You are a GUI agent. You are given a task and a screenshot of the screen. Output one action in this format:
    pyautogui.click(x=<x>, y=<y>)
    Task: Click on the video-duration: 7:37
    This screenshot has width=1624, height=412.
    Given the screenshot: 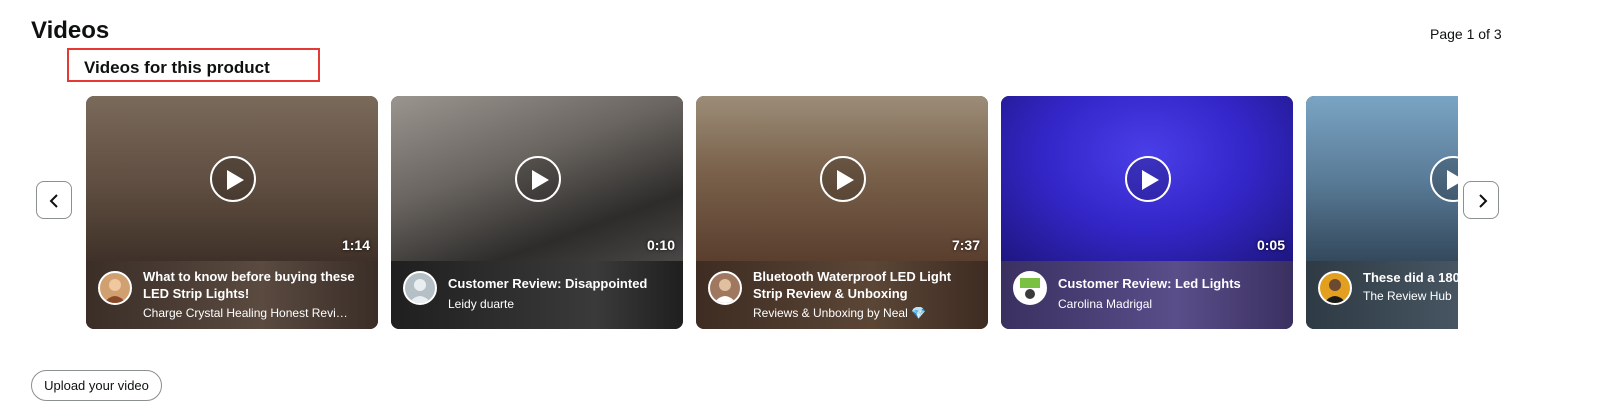 What is the action you would take?
    pyautogui.click(x=965, y=245)
    